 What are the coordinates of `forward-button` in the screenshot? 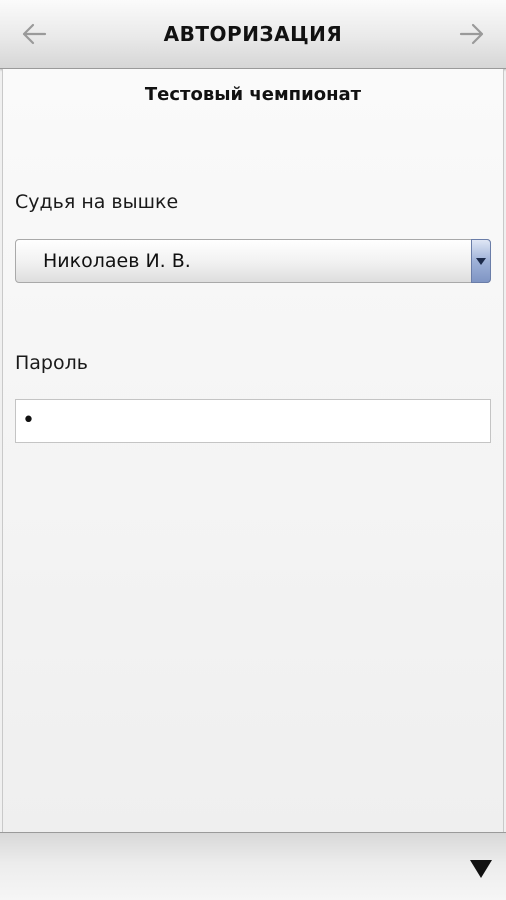 It's located at (472, 34).